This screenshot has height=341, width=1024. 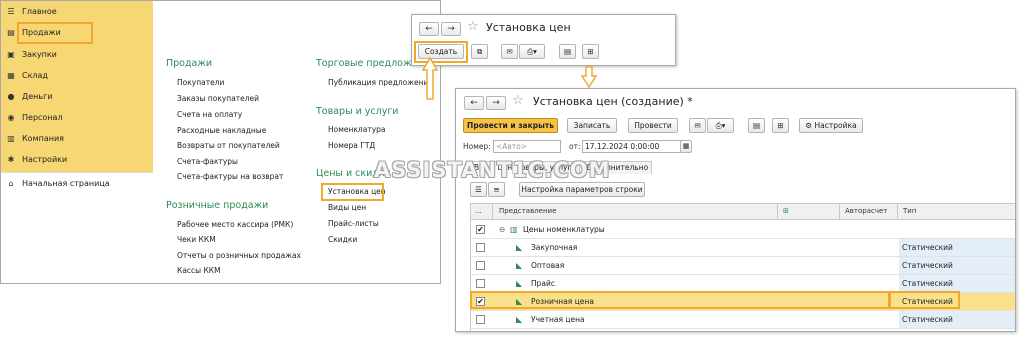 What do you see at coordinates (831, 125) in the screenshot?
I see `settings-button: ⚙ Настройка` at bounding box center [831, 125].